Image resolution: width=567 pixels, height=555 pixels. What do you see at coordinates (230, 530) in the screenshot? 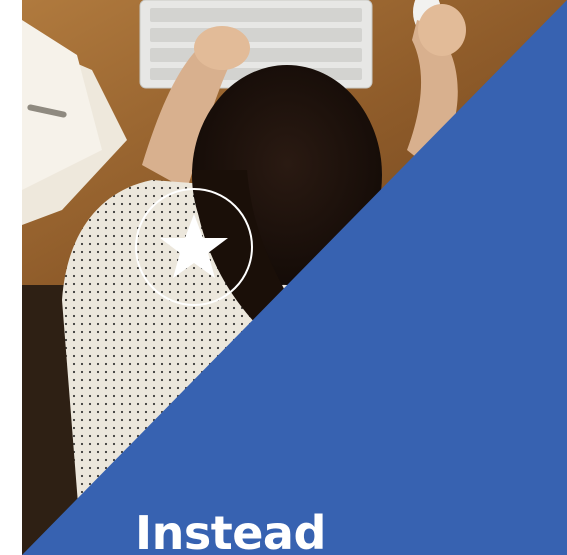
I see `headline: Instead` at bounding box center [230, 530].